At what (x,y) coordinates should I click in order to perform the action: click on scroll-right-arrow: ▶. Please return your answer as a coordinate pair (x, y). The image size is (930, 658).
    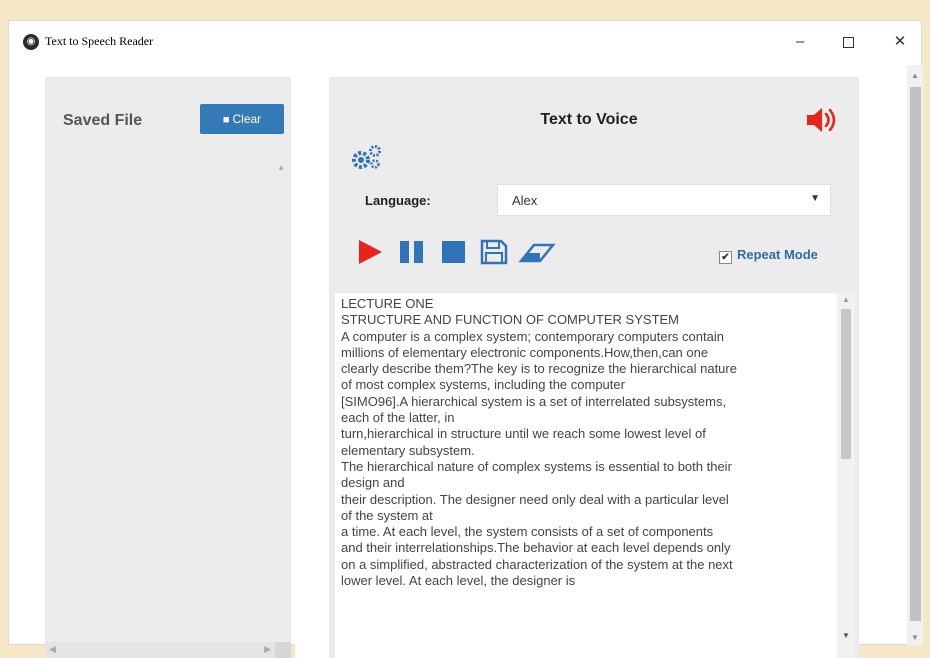
    Looking at the image, I should click on (267, 649).